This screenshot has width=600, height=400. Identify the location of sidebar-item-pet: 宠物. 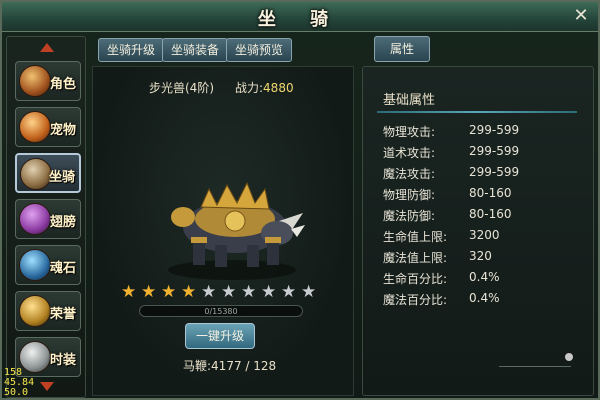
(48, 127).